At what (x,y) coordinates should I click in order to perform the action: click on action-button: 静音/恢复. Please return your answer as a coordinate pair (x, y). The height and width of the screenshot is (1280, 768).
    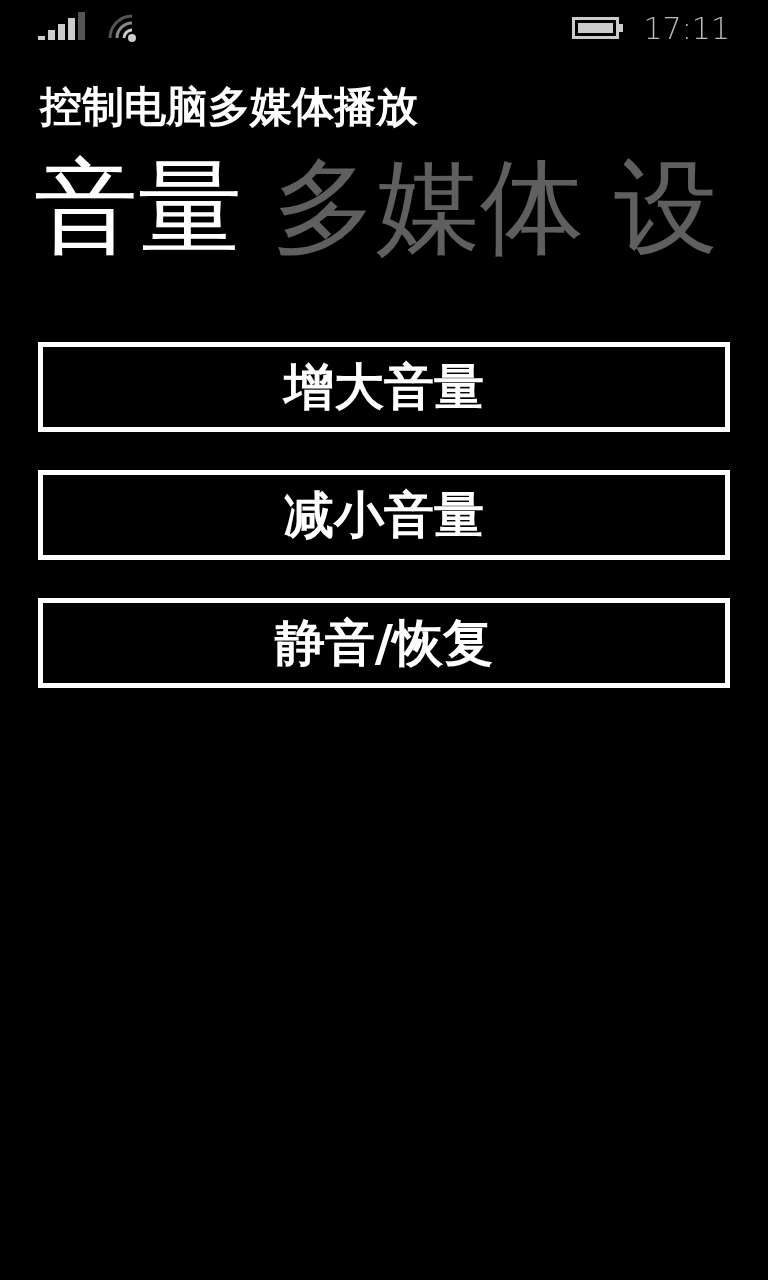
    Looking at the image, I should click on (384, 643).